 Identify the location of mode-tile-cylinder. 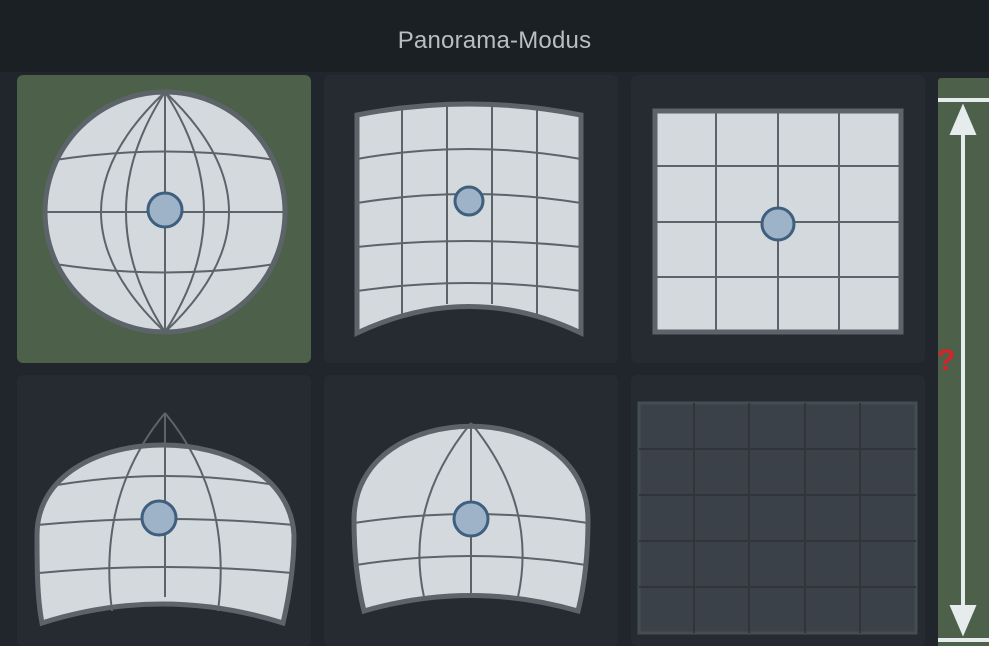
(471, 219).